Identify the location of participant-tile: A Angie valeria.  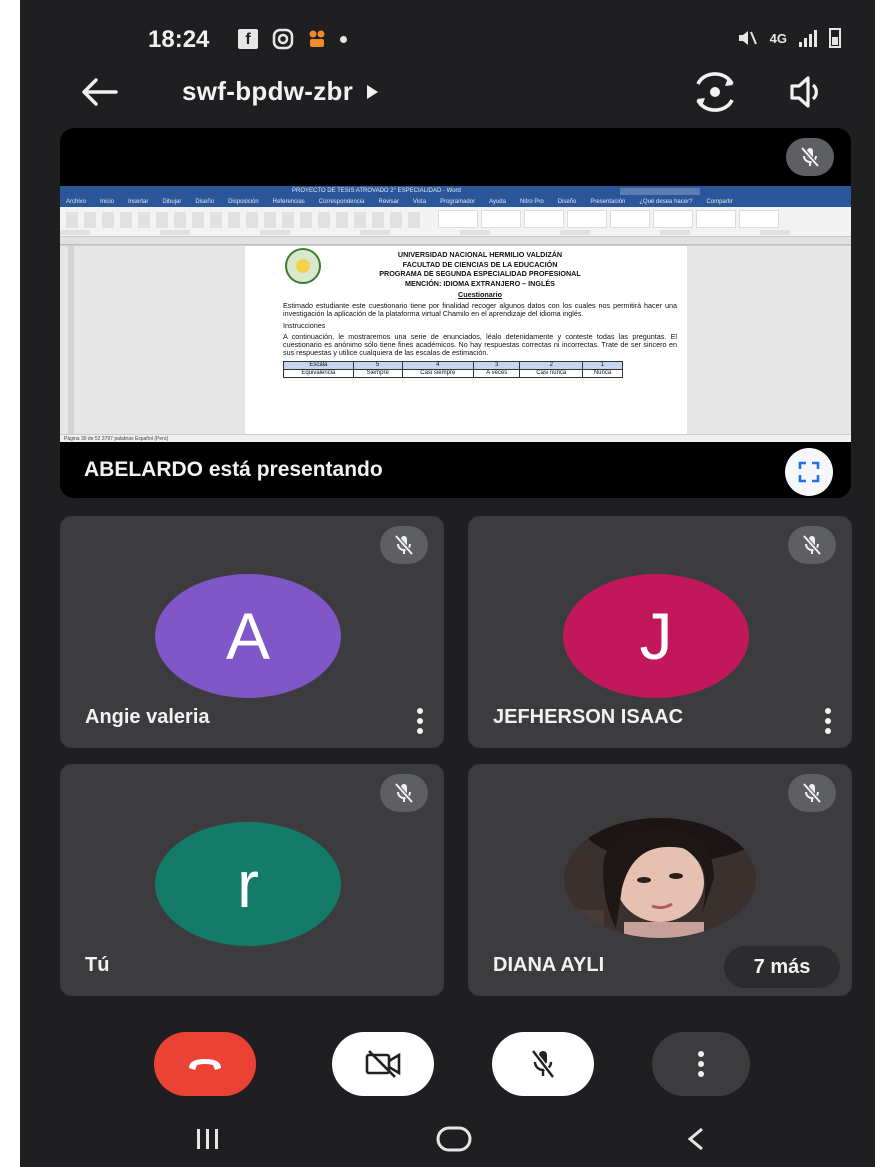
(252, 632).